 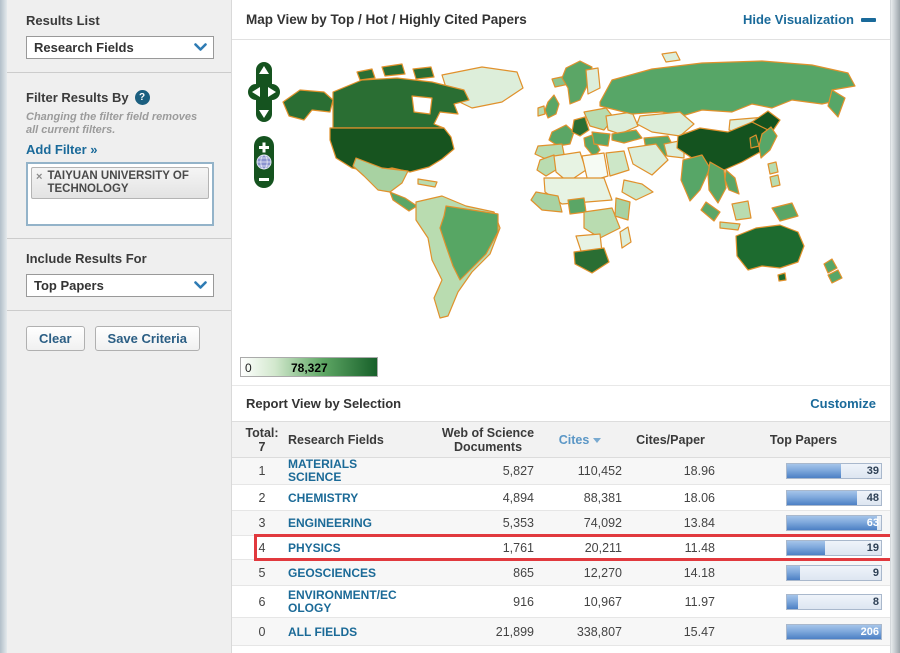 What do you see at coordinates (514, 631) in the screenshot?
I see `docs-value: 21,899` at bounding box center [514, 631].